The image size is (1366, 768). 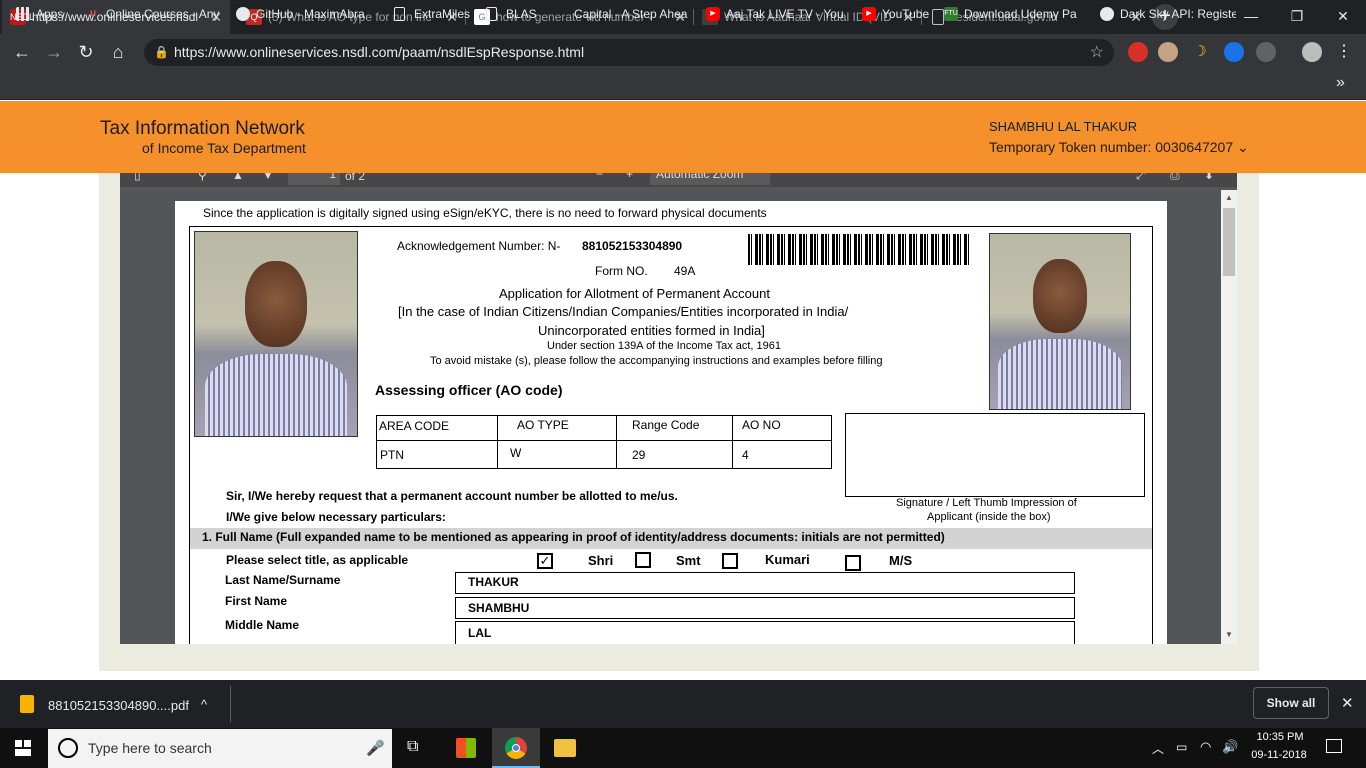 What do you see at coordinates (666, 425) in the screenshot?
I see `ao-header-range-code: Range Code` at bounding box center [666, 425].